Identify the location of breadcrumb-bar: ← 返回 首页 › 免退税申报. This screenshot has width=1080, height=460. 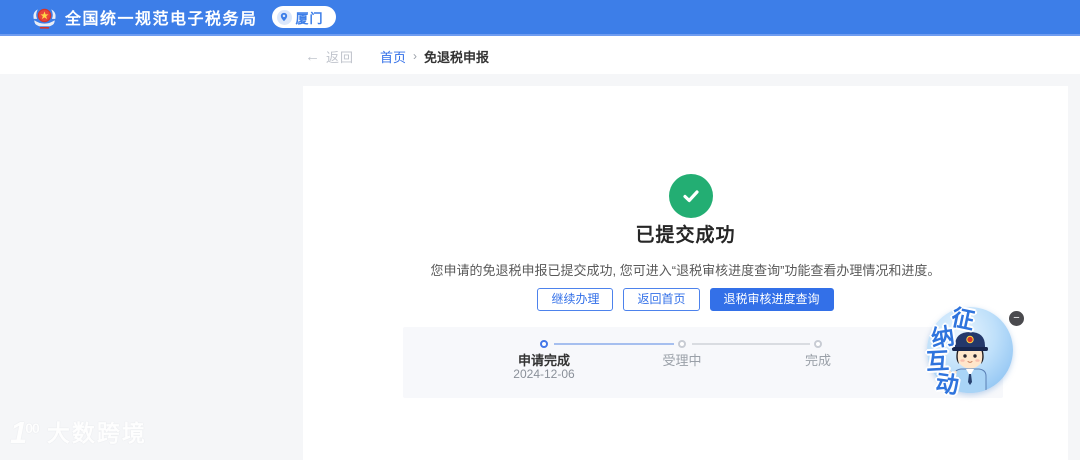
(540, 56).